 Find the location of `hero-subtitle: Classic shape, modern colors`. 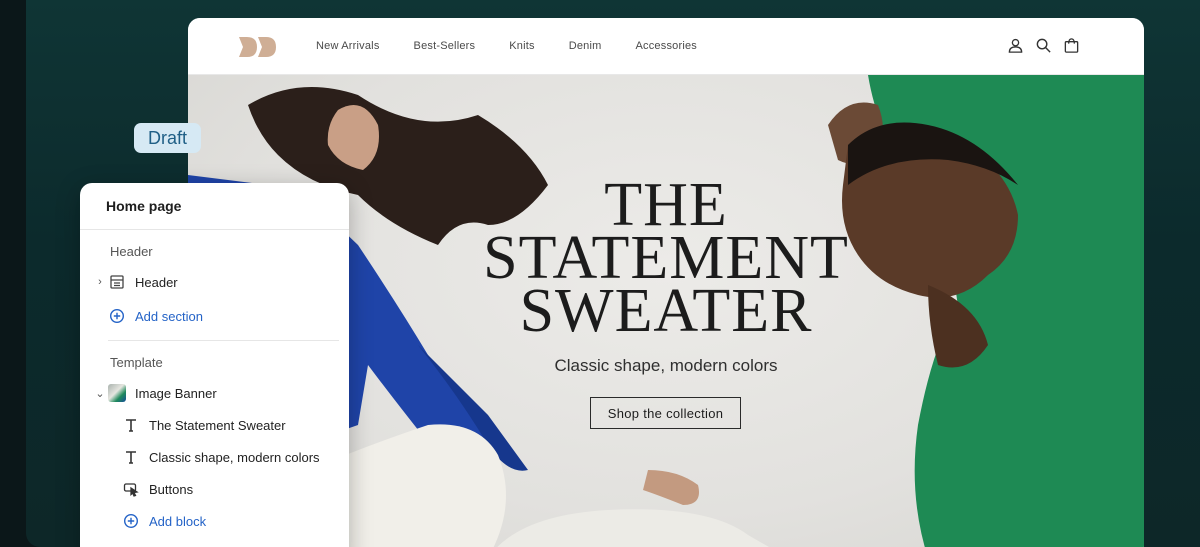

hero-subtitle: Classic shape, modern colors is located at coordinates (666, 365).